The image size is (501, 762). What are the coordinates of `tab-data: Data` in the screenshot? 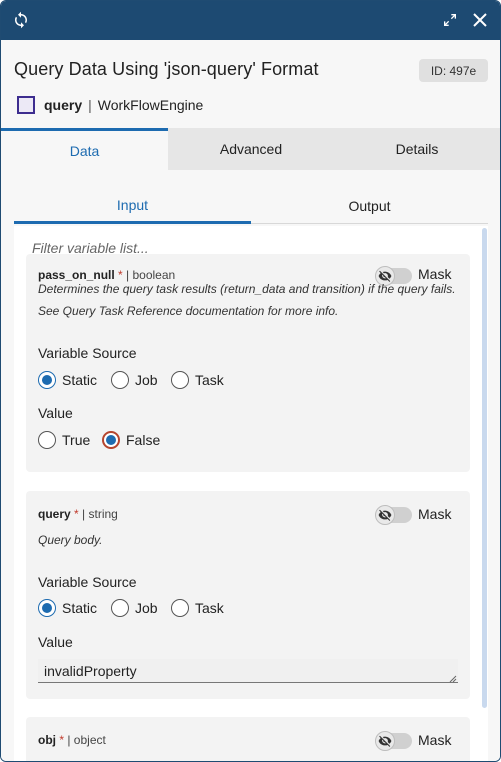 It's located at (84, 149).